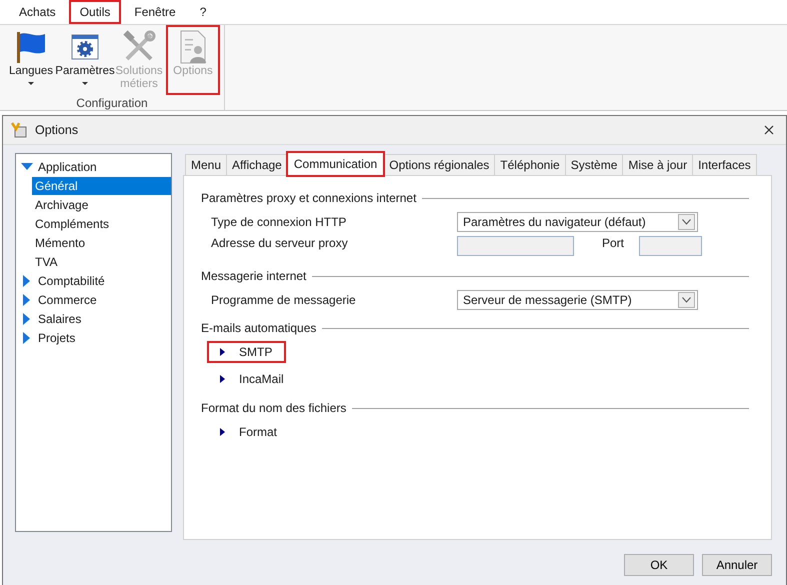  Describe the element at coordinates (737, 565) in the screenshot. I see `dialog-button: Annuler` at that location.